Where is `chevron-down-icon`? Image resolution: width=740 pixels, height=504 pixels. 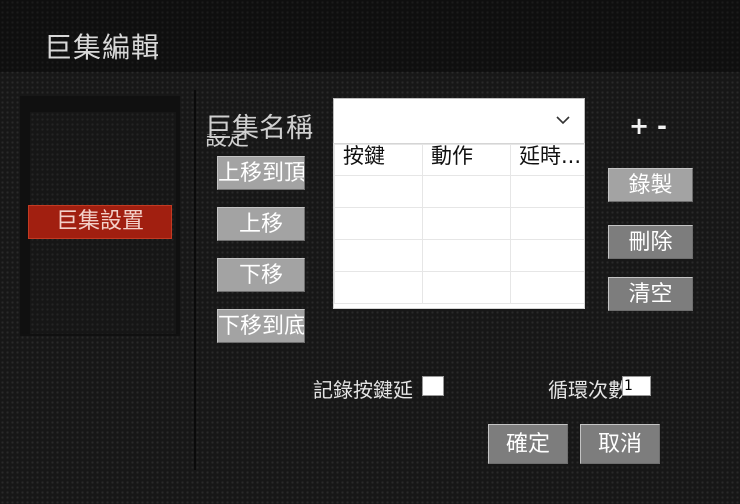
chevron-down-icon is located at coordinates (563, 120).